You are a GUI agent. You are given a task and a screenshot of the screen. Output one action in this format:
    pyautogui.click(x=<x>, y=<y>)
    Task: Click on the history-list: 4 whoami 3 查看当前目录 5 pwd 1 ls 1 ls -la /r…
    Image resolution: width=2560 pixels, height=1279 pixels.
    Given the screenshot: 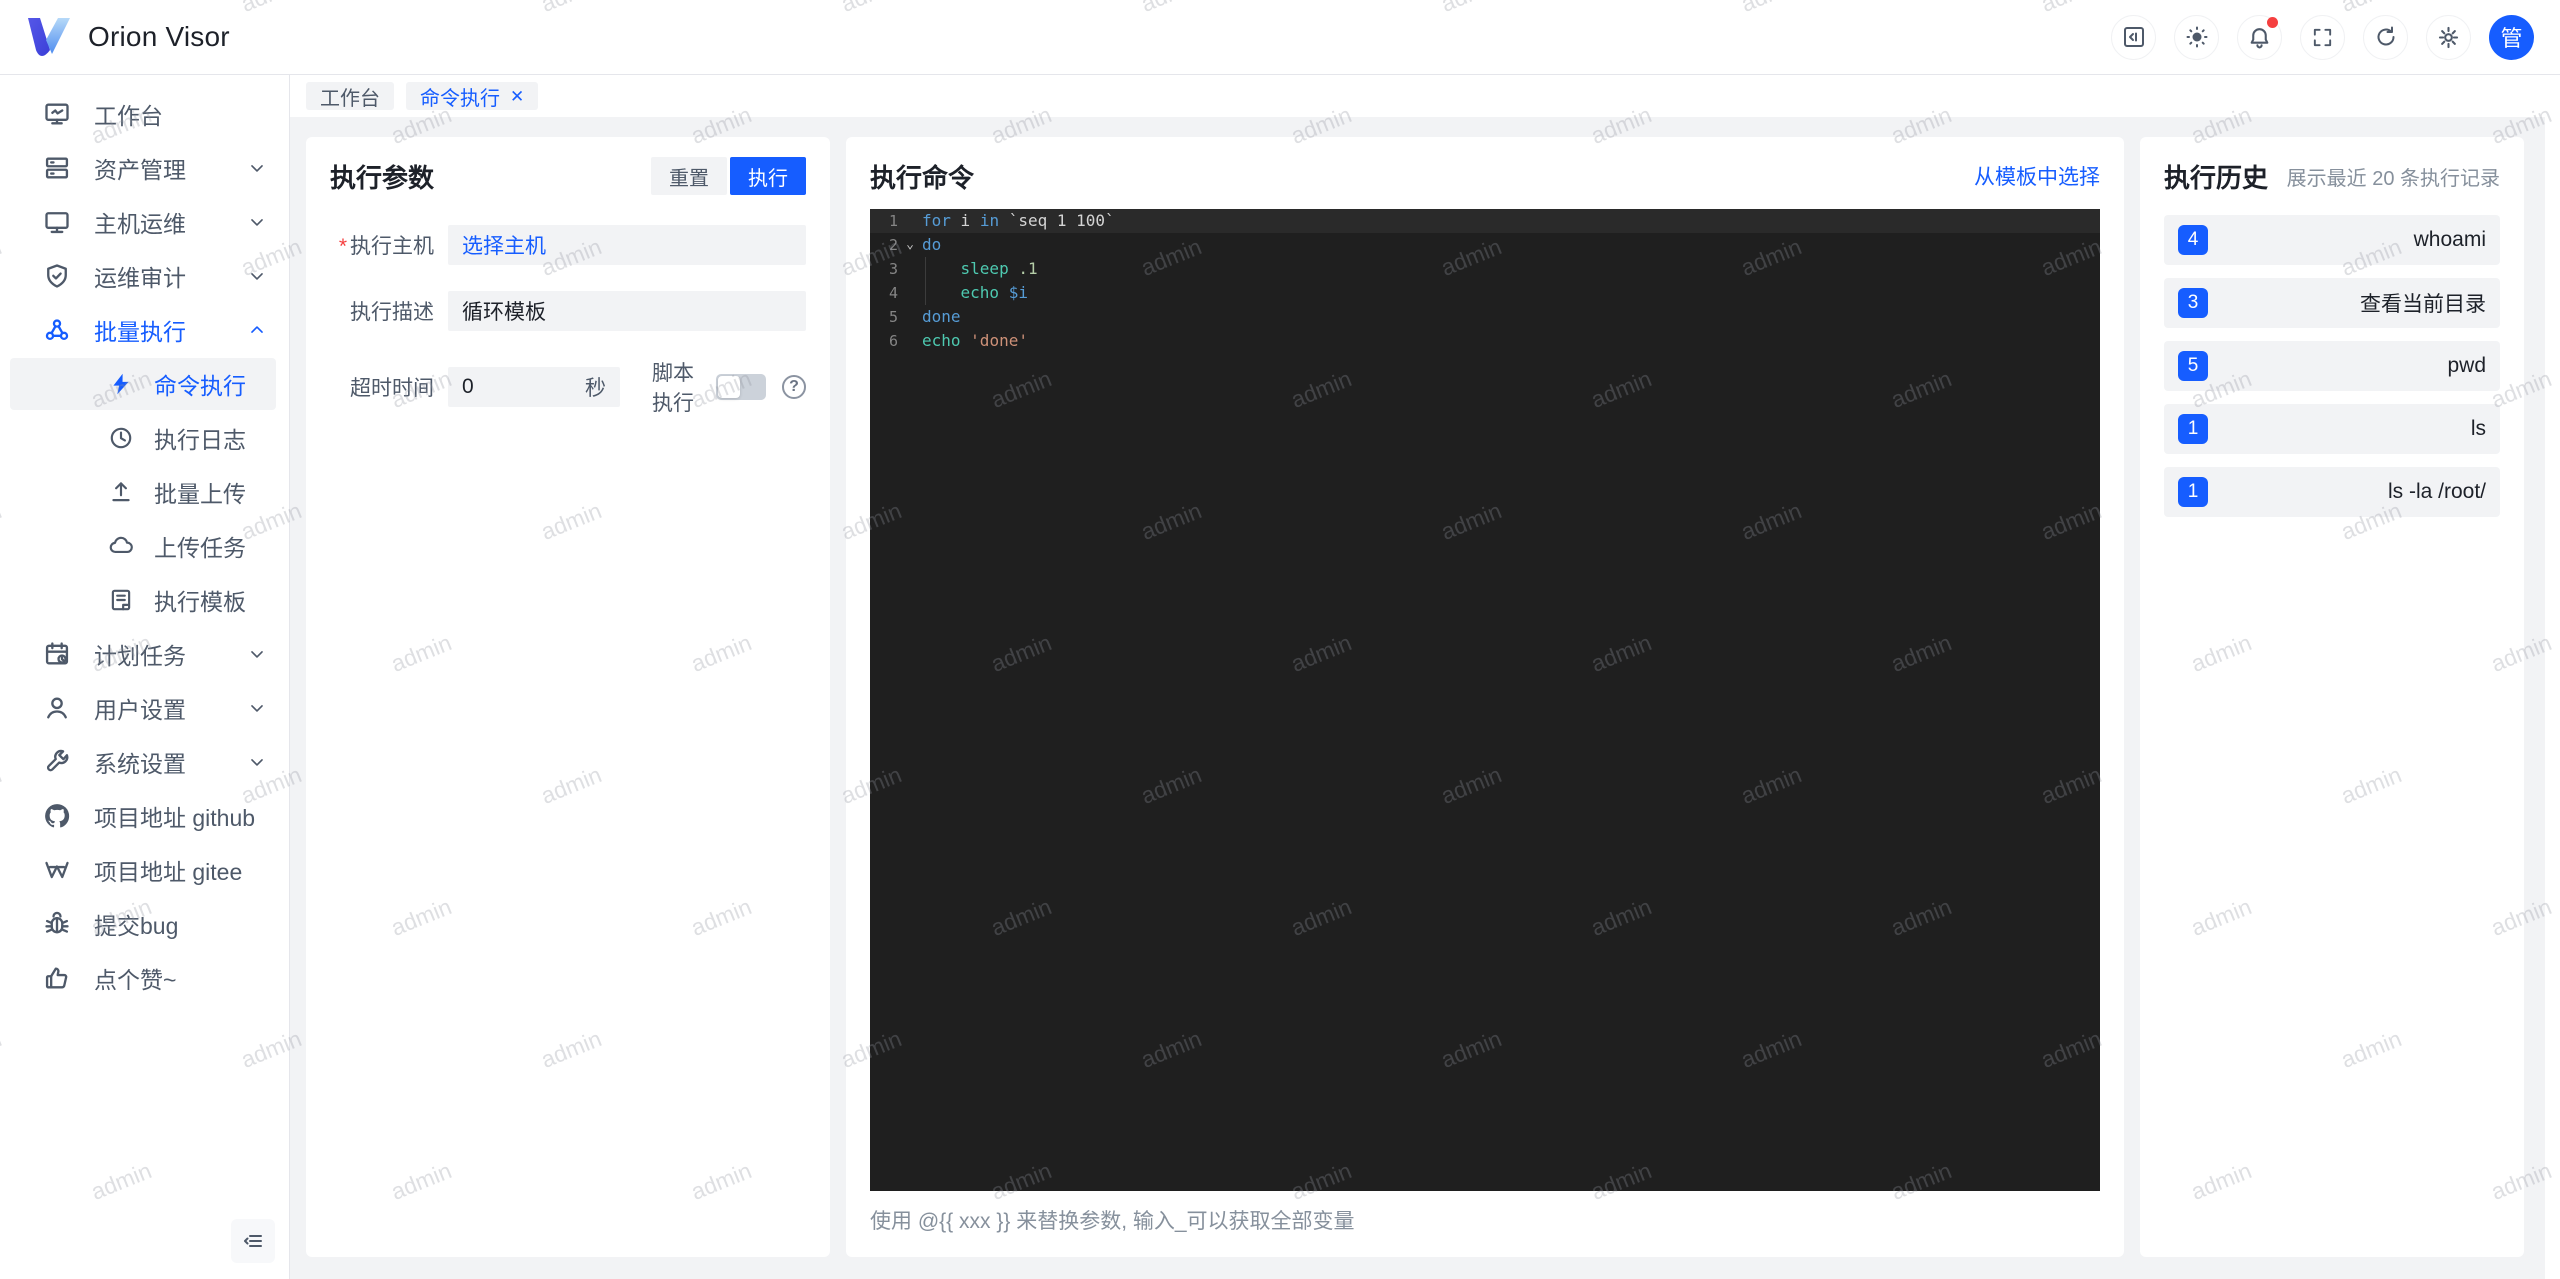 What is the action you would take?
    pyautogui.click(x=2332, y=366)
    